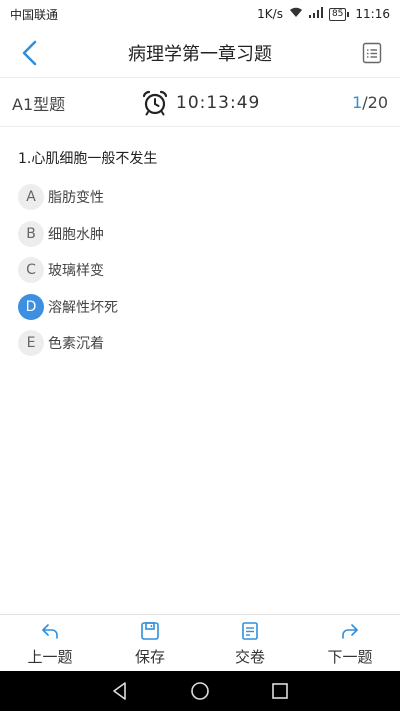 This screenshot has height=711, width=400. I want to click on option-text: 脂肪变性, so click(76, 198).